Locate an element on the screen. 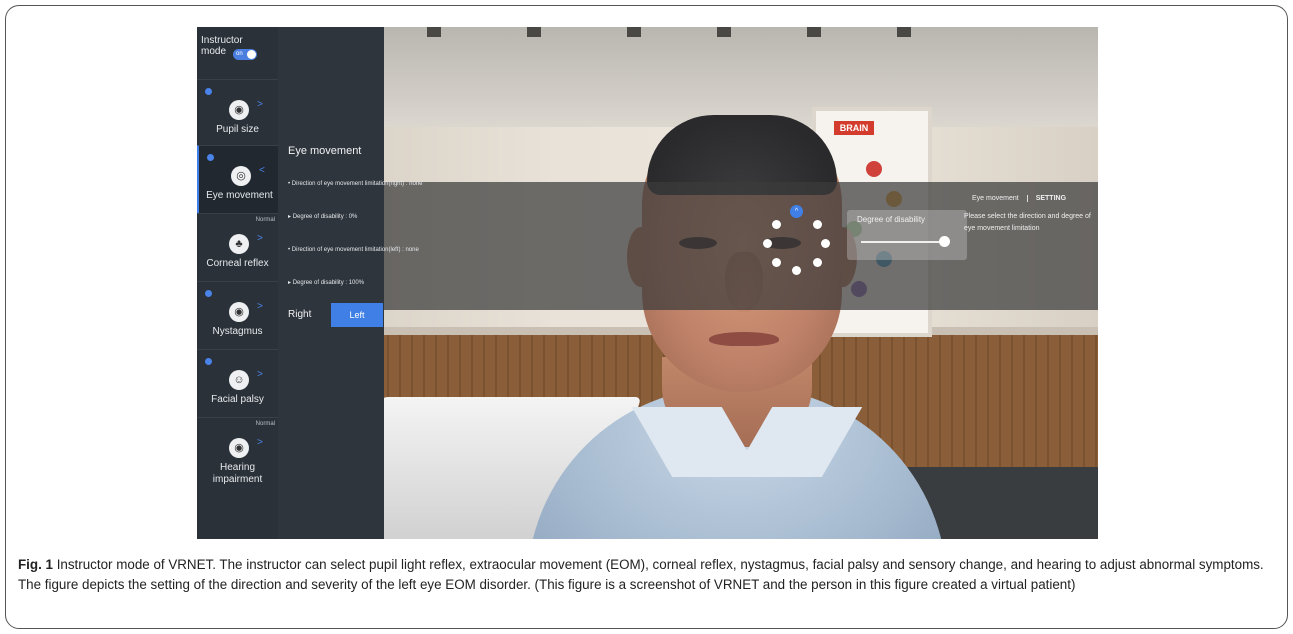  sidebar-item-nystagmus: ◉ > Nystagmus is located at coordinates (237, 315).